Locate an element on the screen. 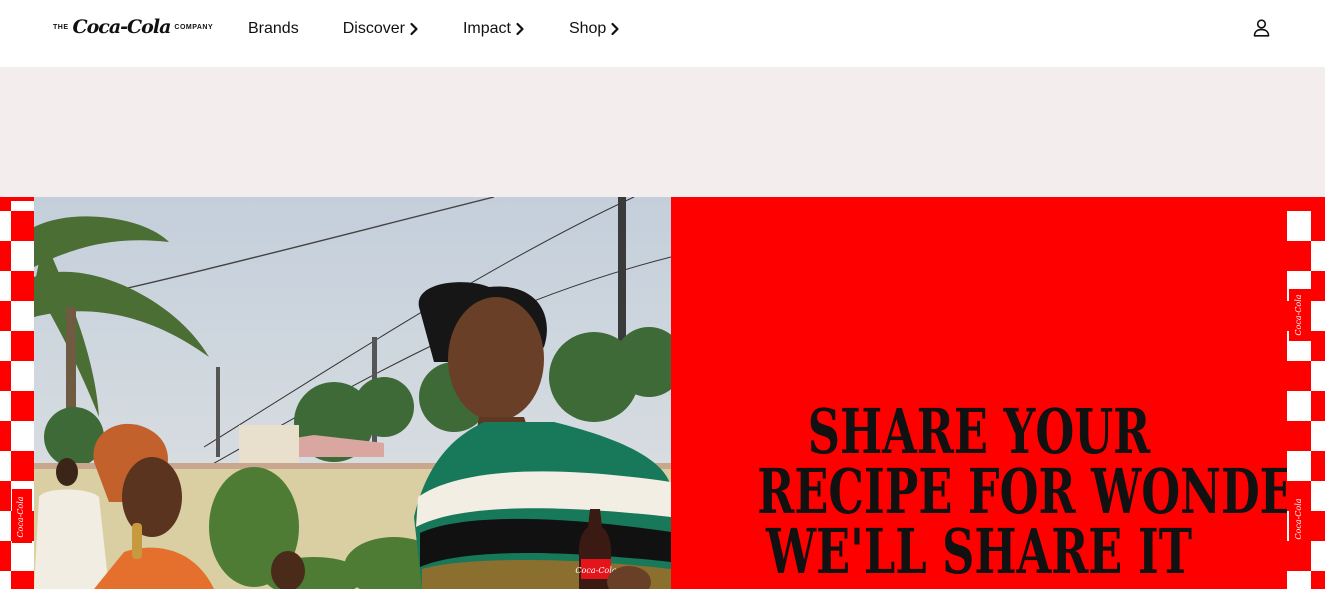 The width and height of the screenshot is (1325, 589). nav-item-label: Shop is located at coordinates (587, 28).